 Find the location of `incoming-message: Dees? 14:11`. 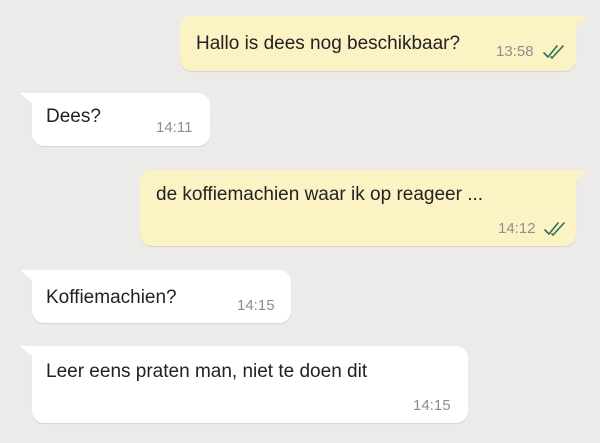

incoming-message: Dees? 14:11 is located at coordinates (121, 119).